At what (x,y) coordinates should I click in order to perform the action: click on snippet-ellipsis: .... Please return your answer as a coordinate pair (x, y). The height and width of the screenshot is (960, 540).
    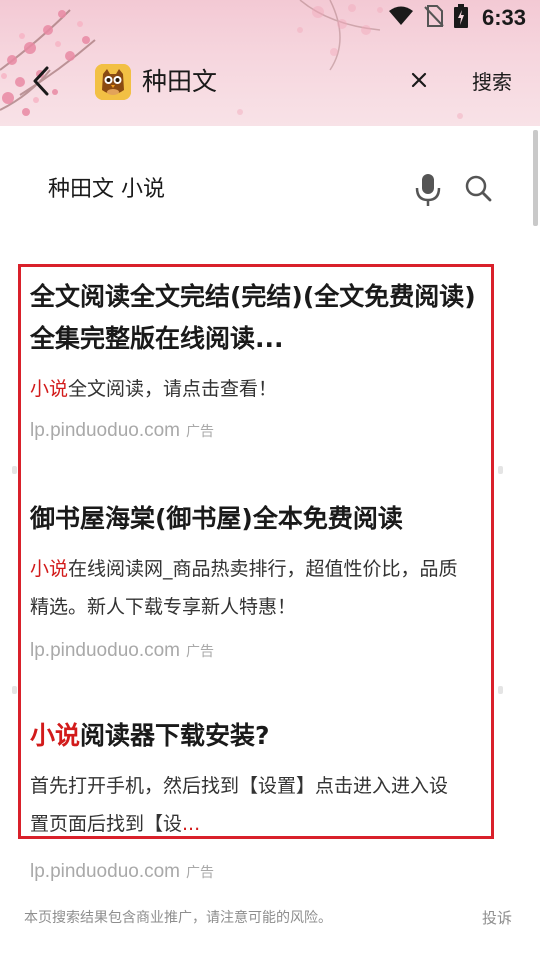
    Looking at the image, I should click on (191, 824).